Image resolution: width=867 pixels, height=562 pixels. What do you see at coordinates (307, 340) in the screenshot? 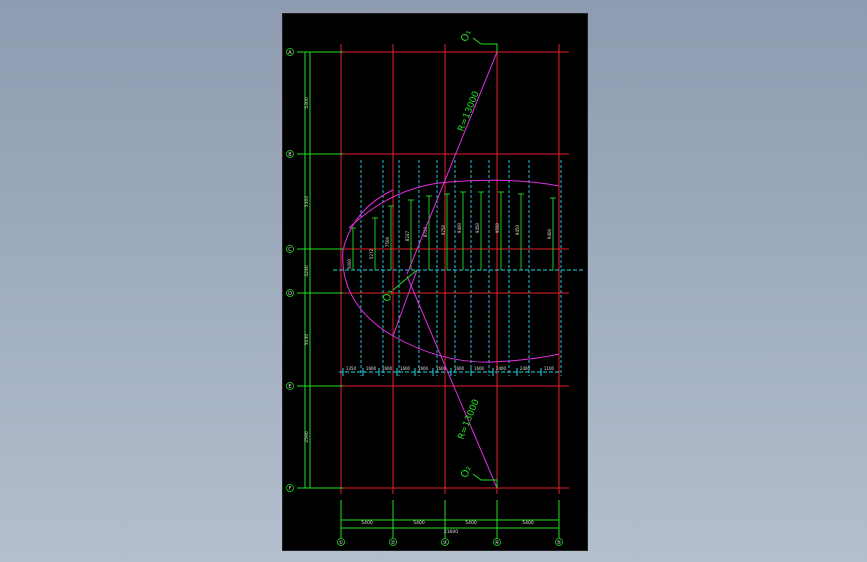
I see `row-dimension: 5030` at bounding box center [307, 340].